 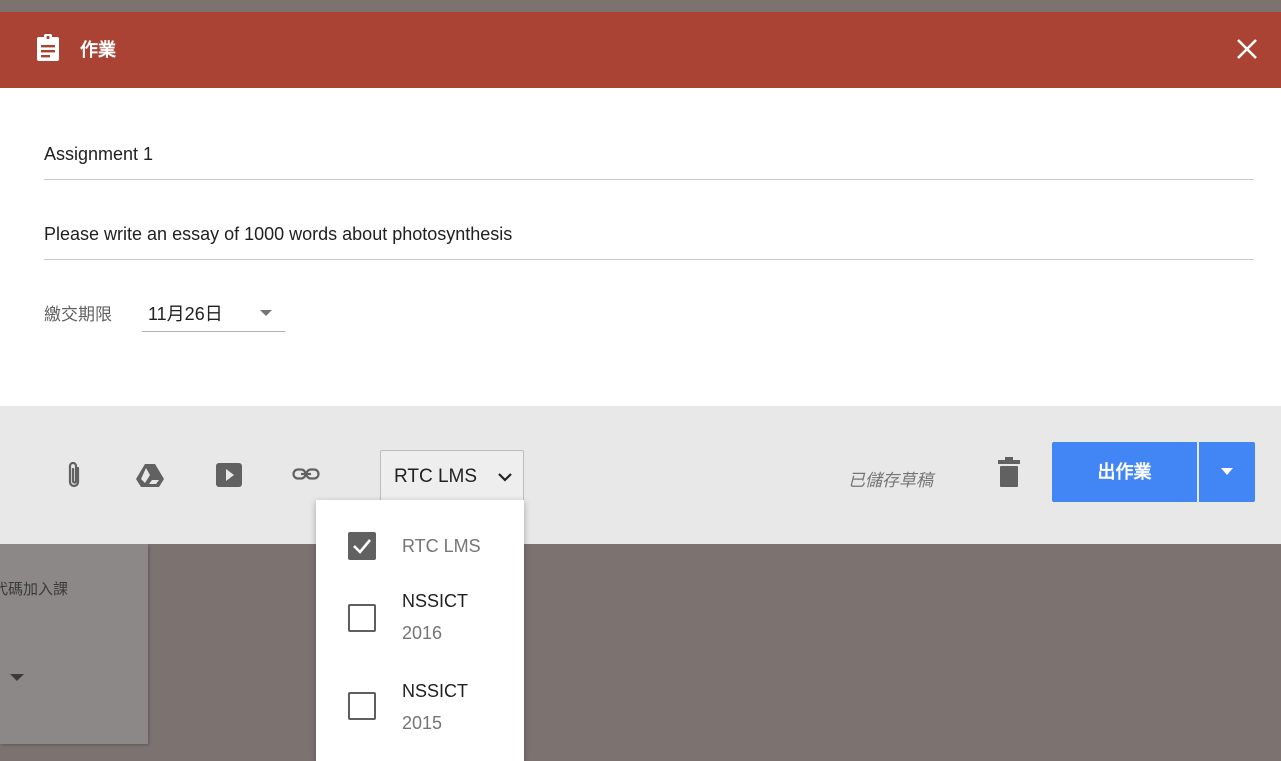 I want to click on assignment-icon, so click(x=48, y=48).